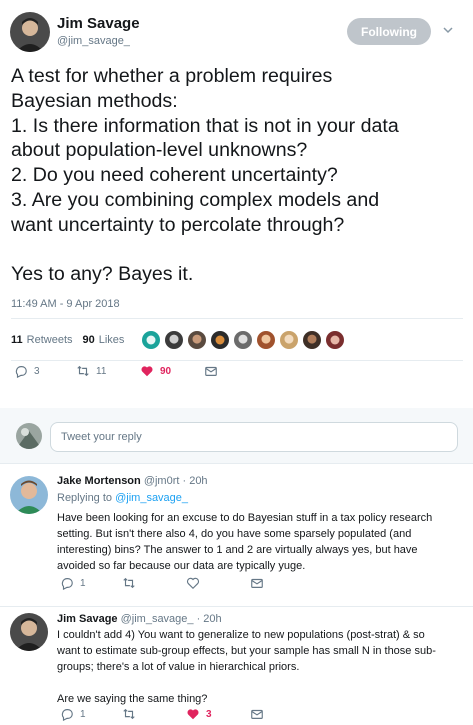 The width and height of the screenshot is (473, 725). Describe the element at coordinates (50, 340) in the screenshot. I see `retweets-label: Retweets` at that location.